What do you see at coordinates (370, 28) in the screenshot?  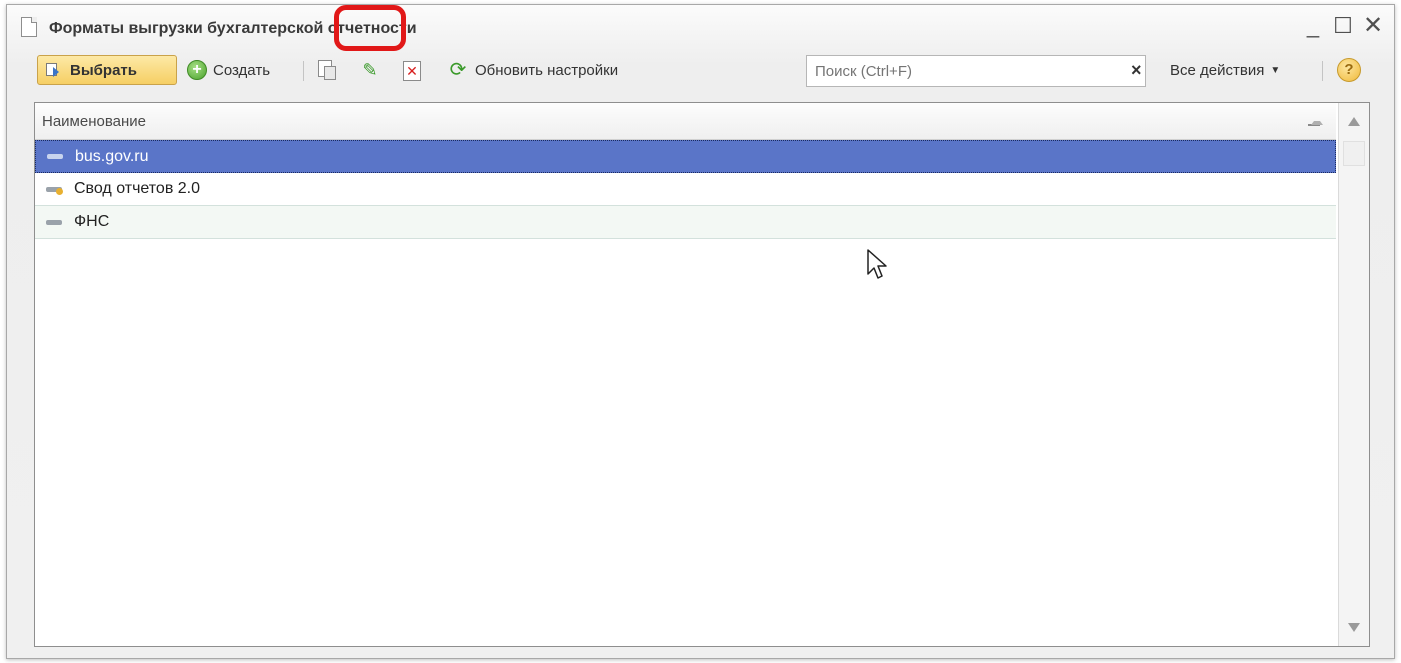 I see `edit-button-highlight` at bounding box center [370, 28].